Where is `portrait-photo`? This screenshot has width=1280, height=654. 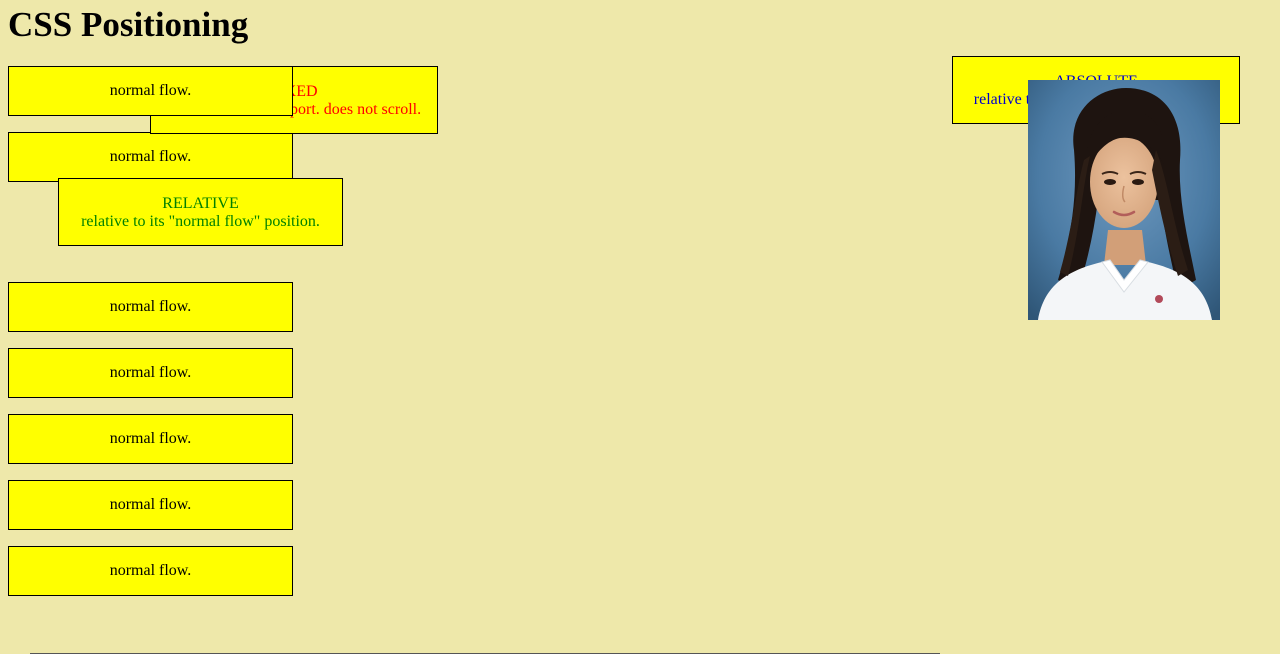 portrait-photo is located at coordinates (1124, 200).